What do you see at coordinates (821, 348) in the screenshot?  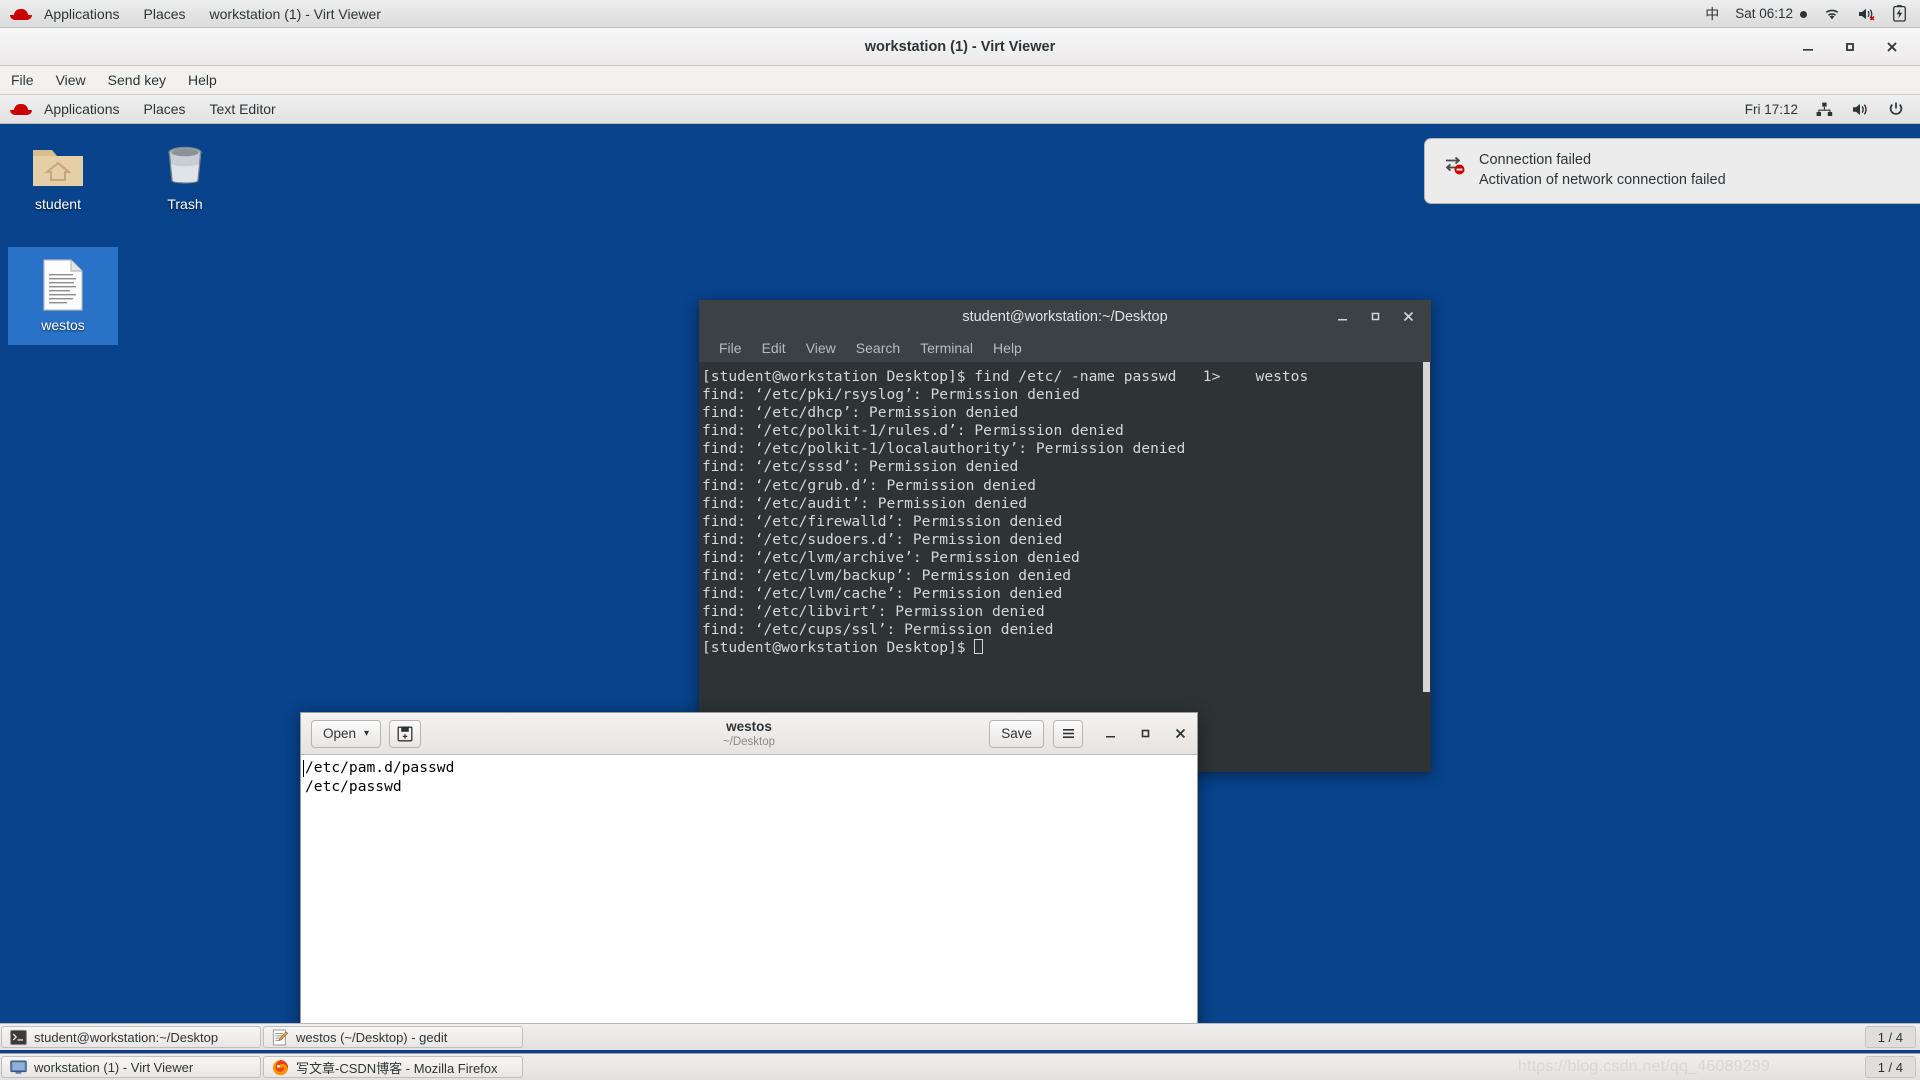 I see `terminal-menu-view: View` at bounding box center [821, 348].